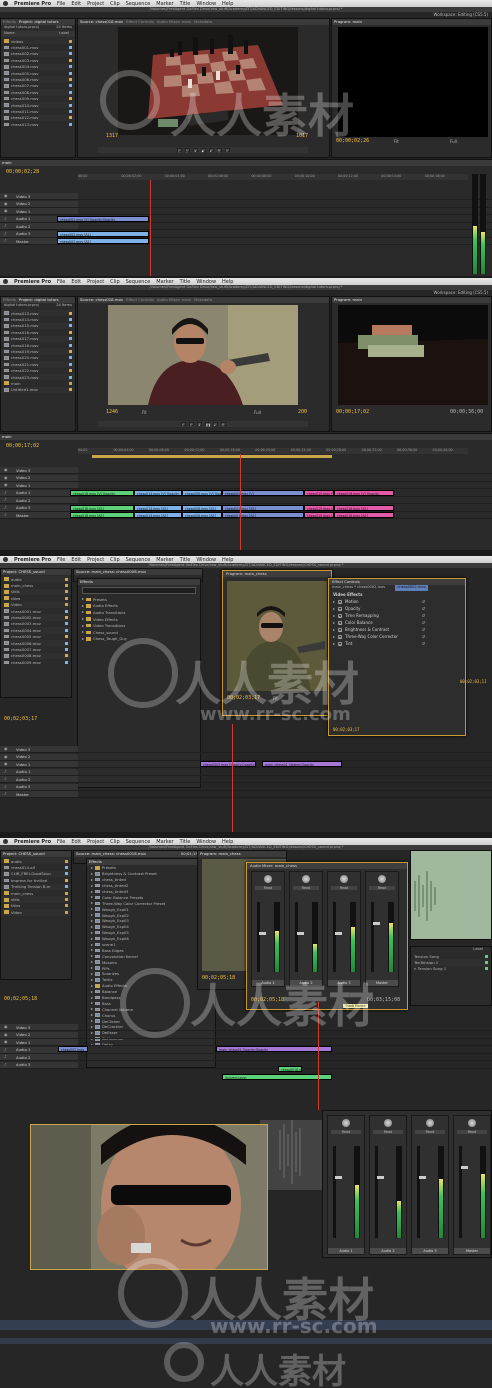 The image size is (492, 1388). I want to click on fx-toggle-icon: fx, so click(340, 616).